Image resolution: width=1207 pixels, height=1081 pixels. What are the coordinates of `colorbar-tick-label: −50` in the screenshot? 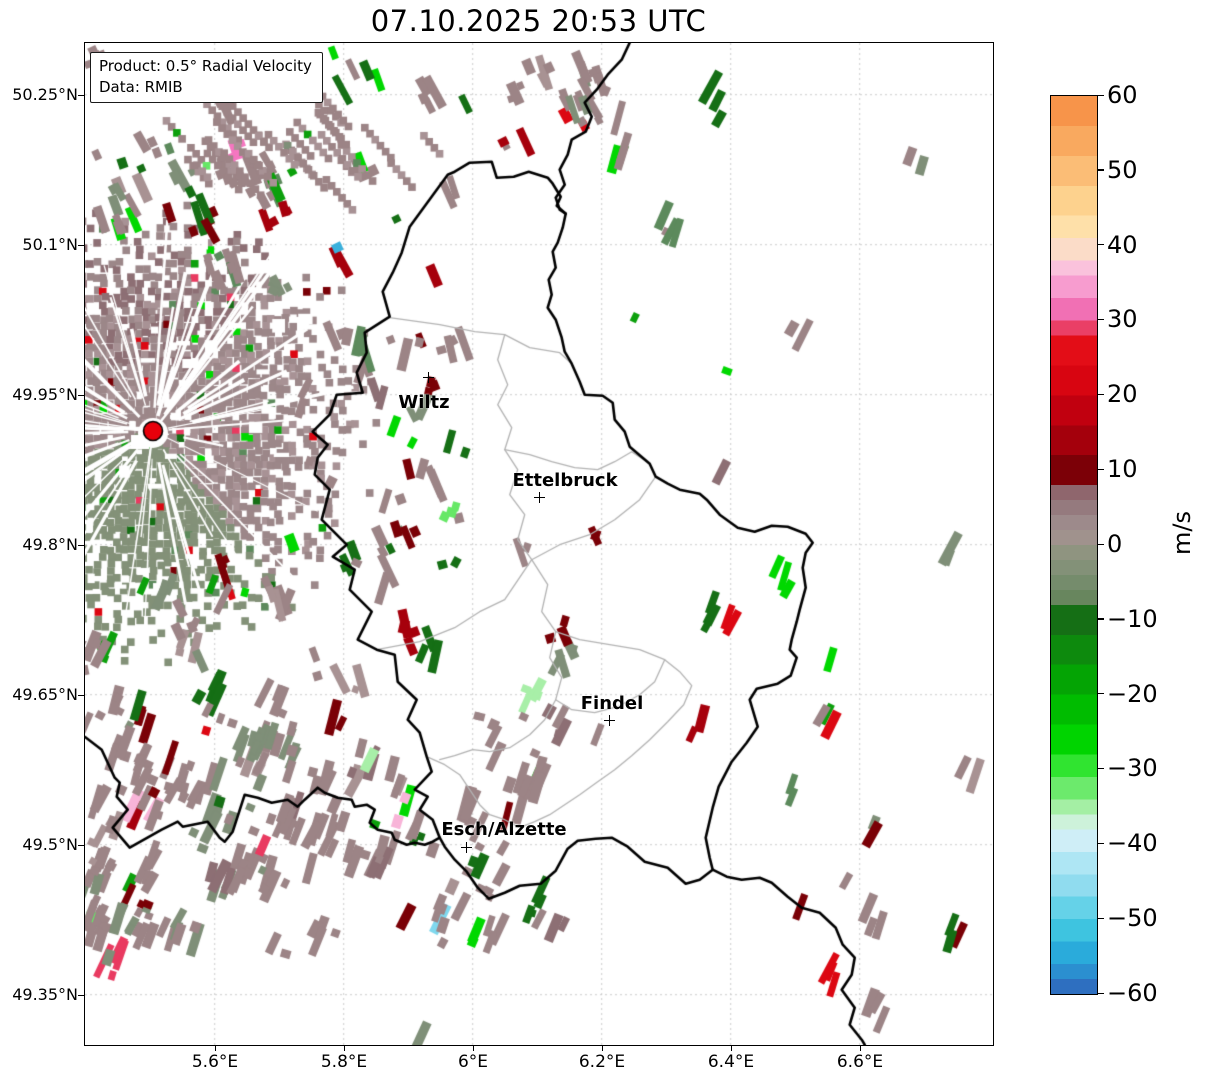 It's located at (1132, 918).